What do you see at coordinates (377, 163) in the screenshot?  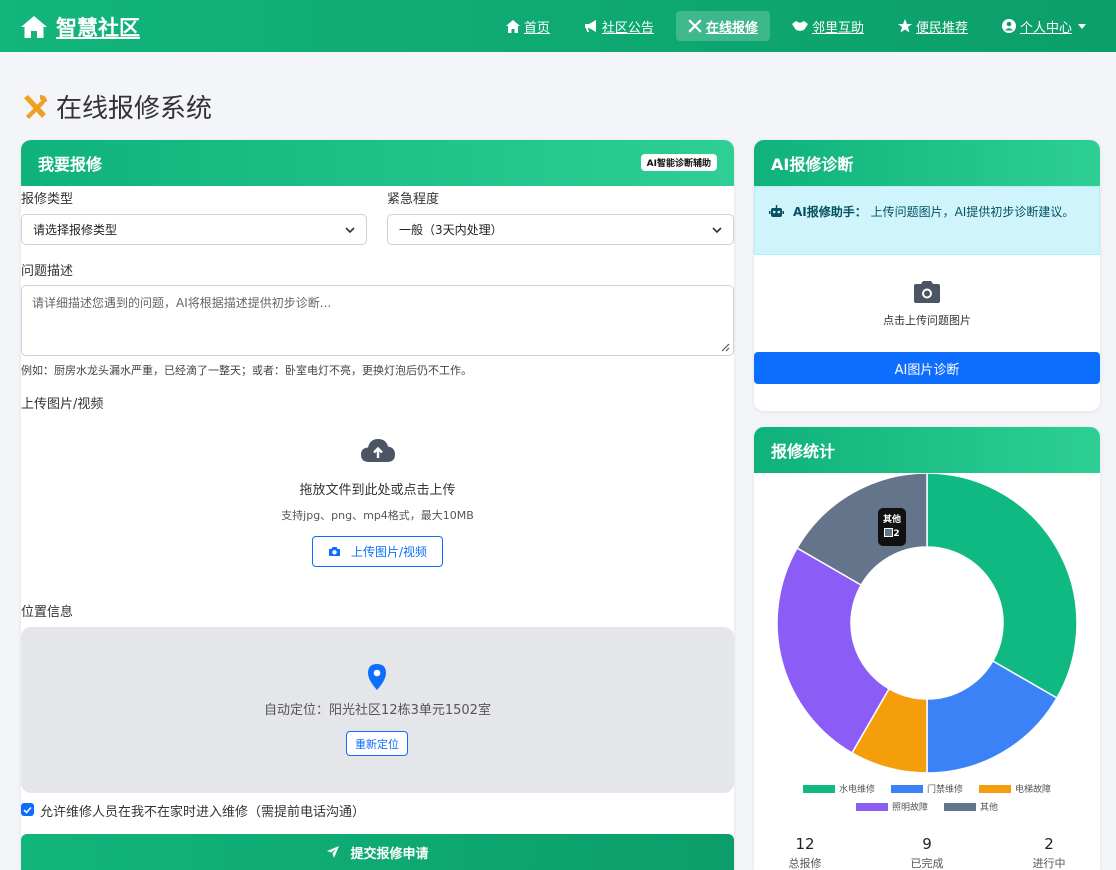 I see `repair-form-header: 我要报修 AI智能诊断辅助` at bounding box center [377, 163].